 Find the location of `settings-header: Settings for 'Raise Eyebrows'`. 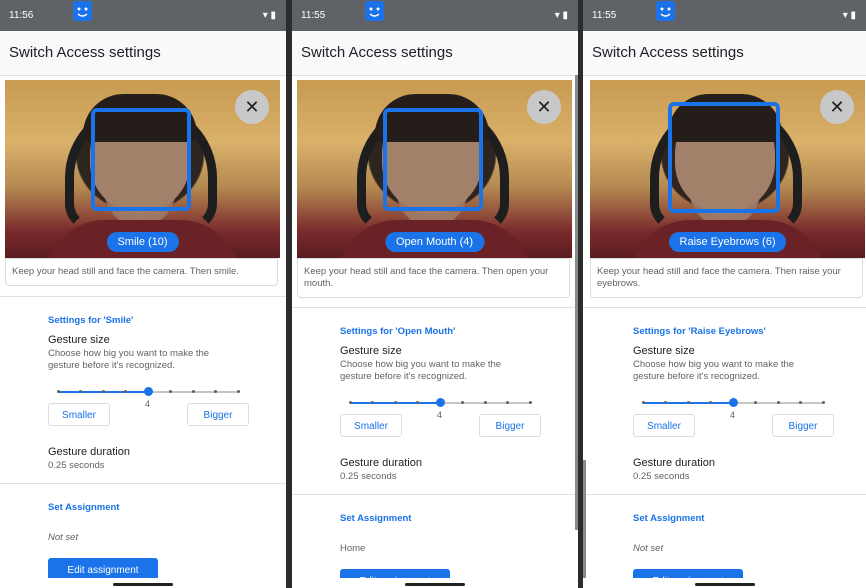

settings-header: Settings for 'Raise Eyebrows' is located at coordinates (699, 331).